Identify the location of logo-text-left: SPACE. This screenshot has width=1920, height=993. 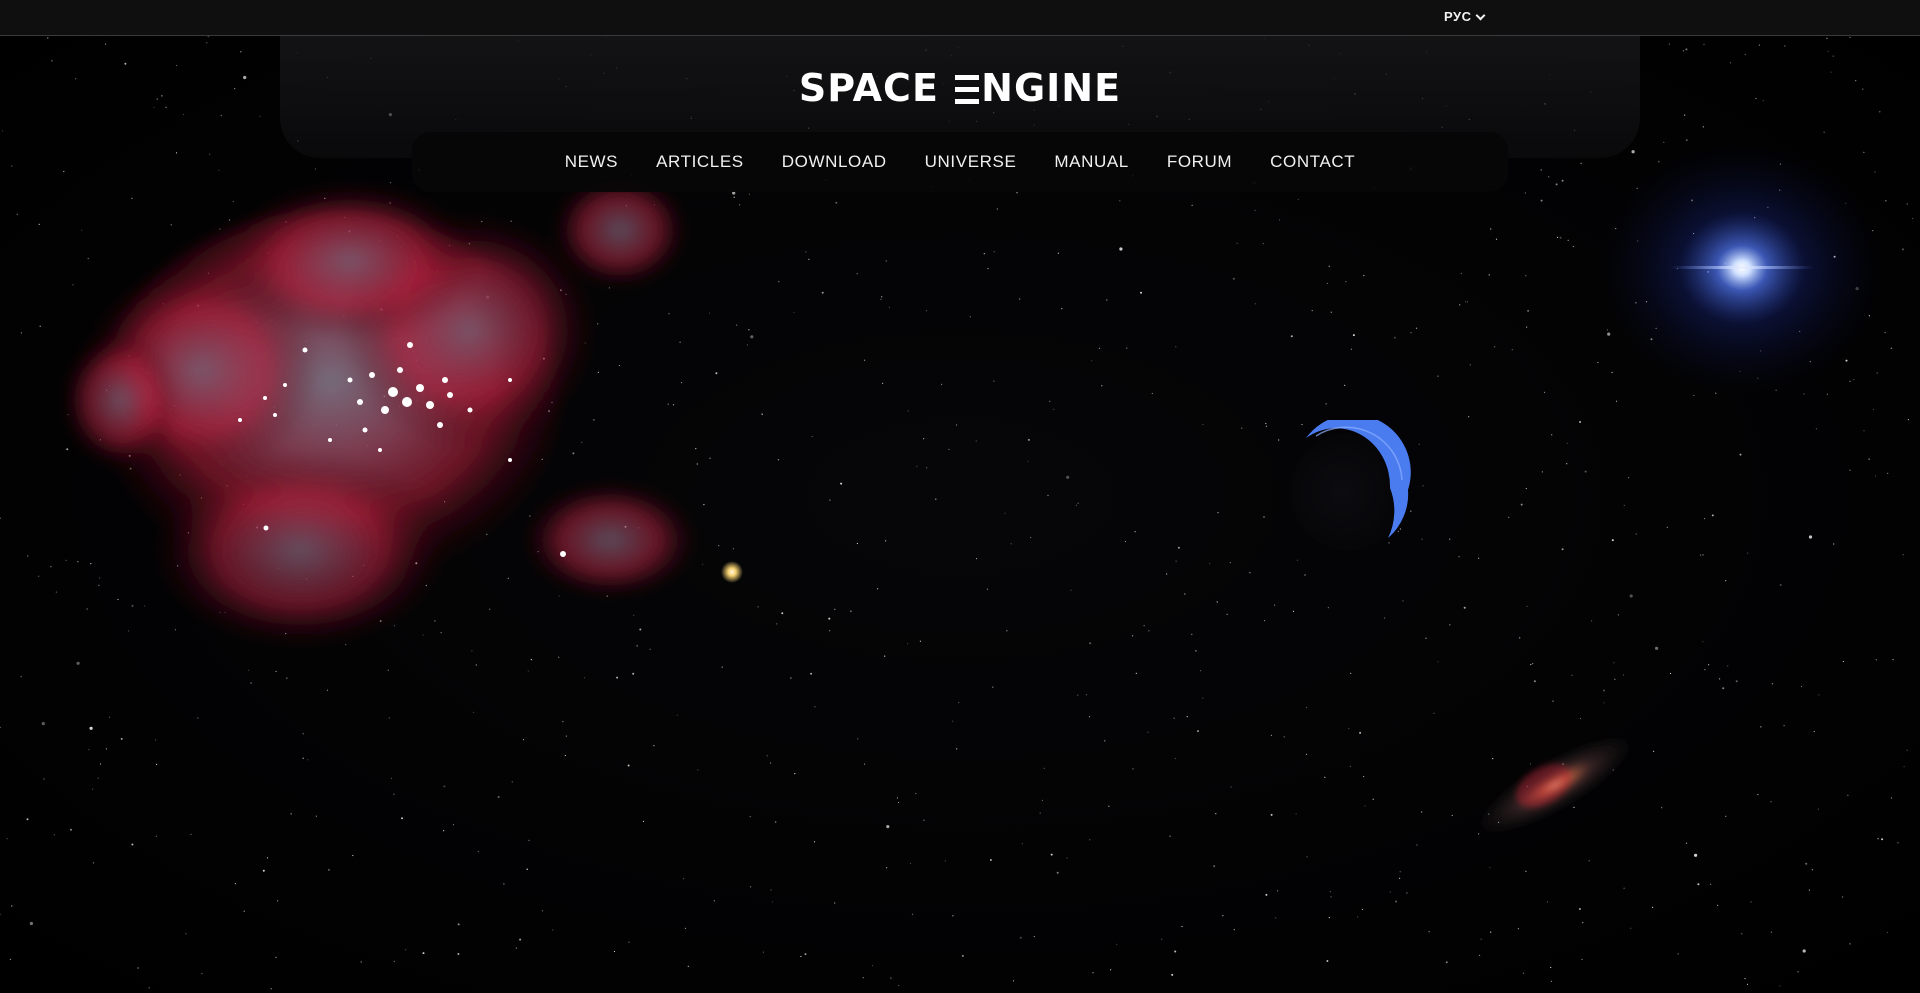
(868, 88).